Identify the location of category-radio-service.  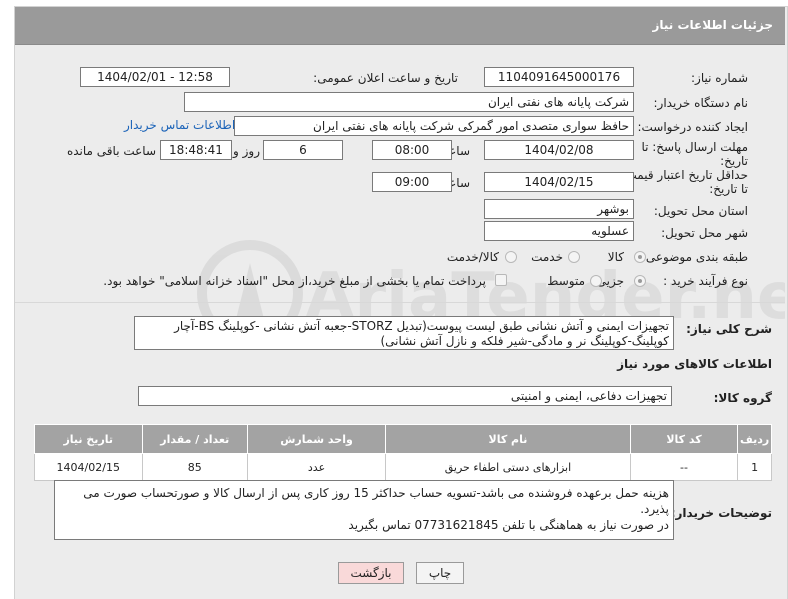
(574, 257).